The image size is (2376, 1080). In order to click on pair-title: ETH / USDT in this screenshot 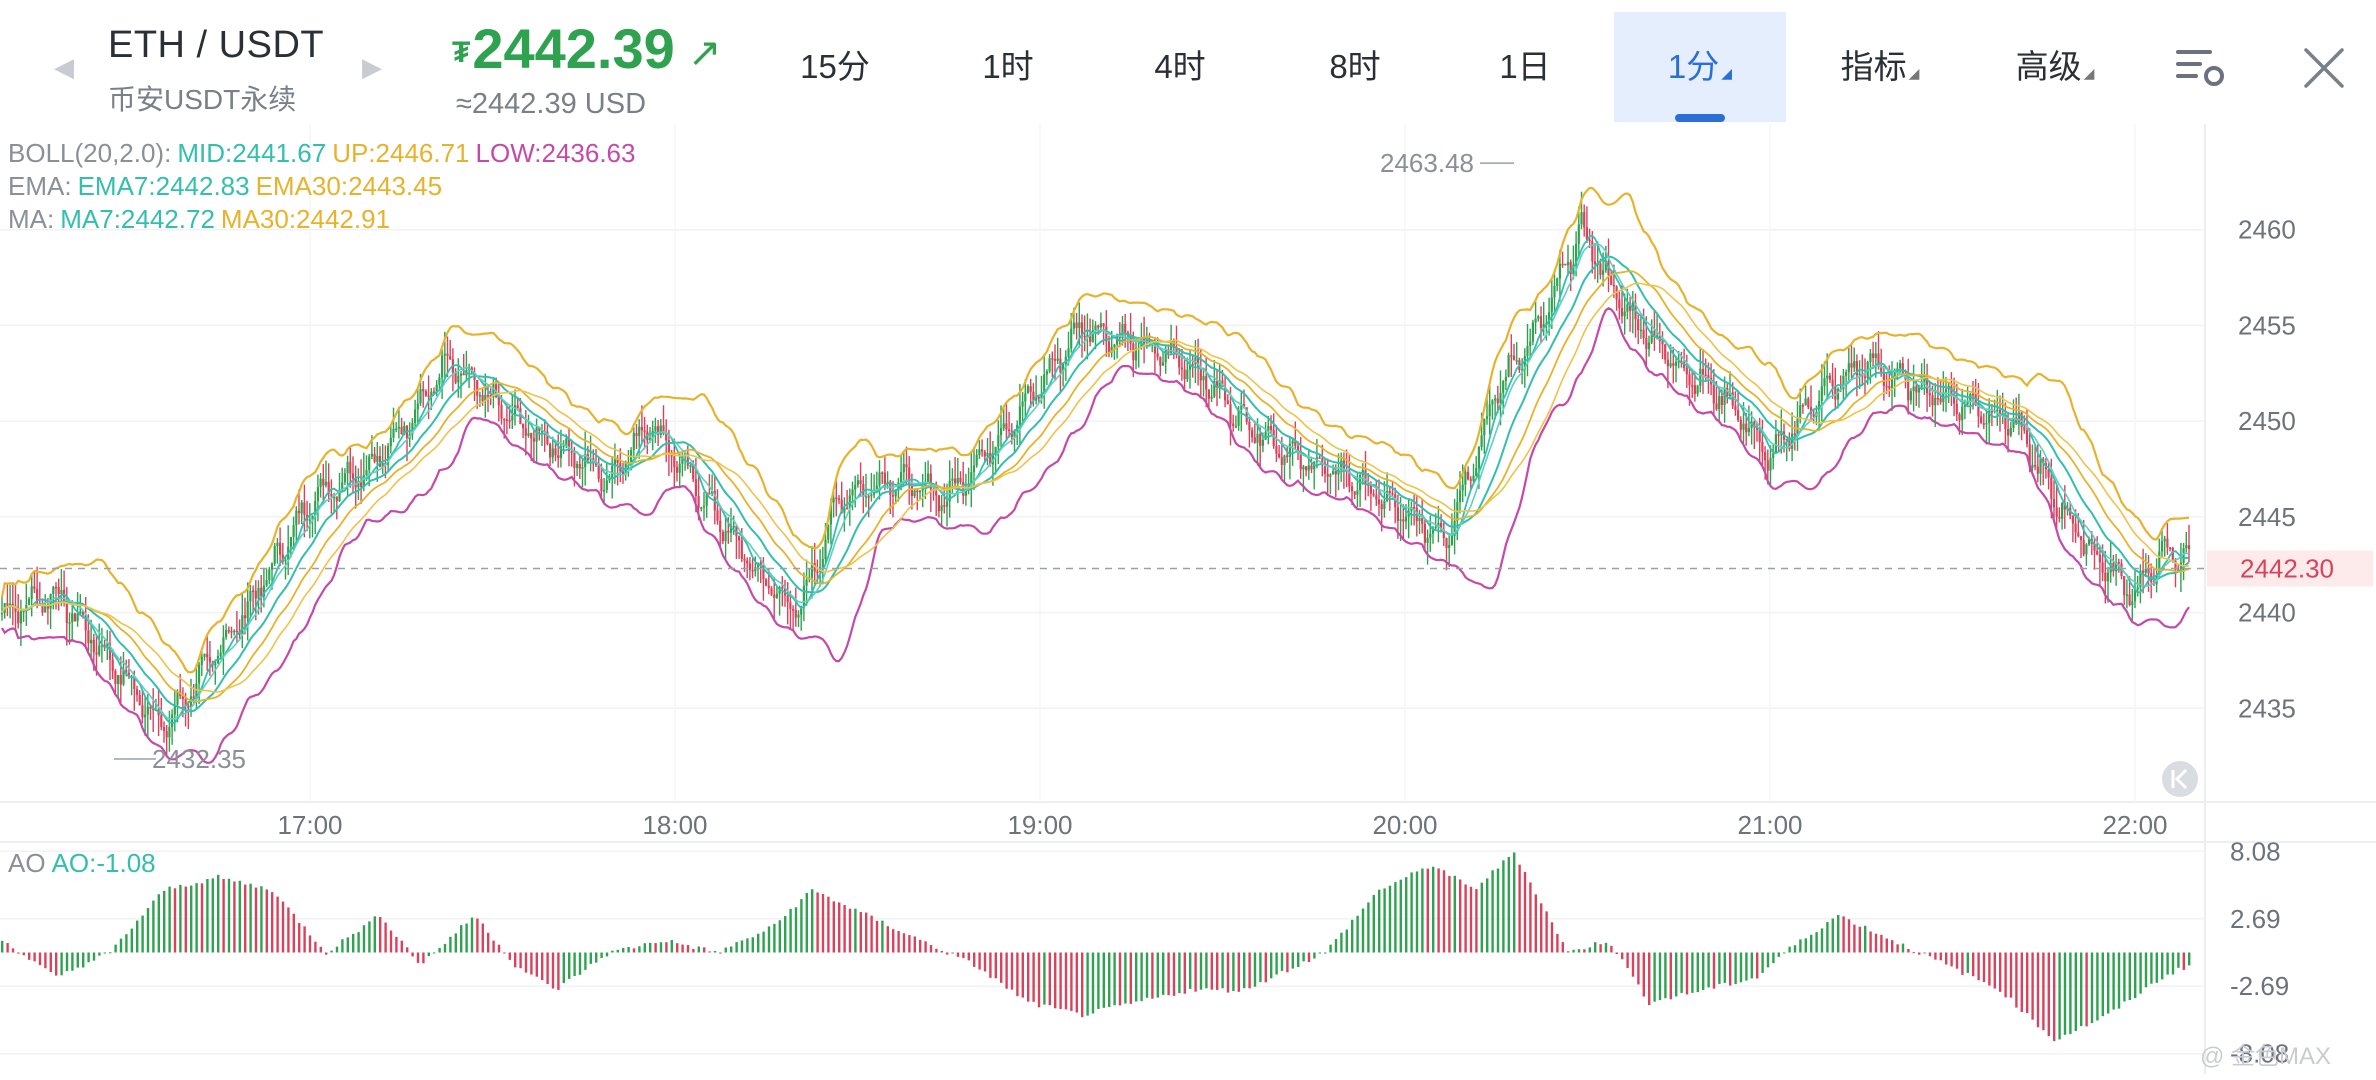, I will do `click(216, 45)`.